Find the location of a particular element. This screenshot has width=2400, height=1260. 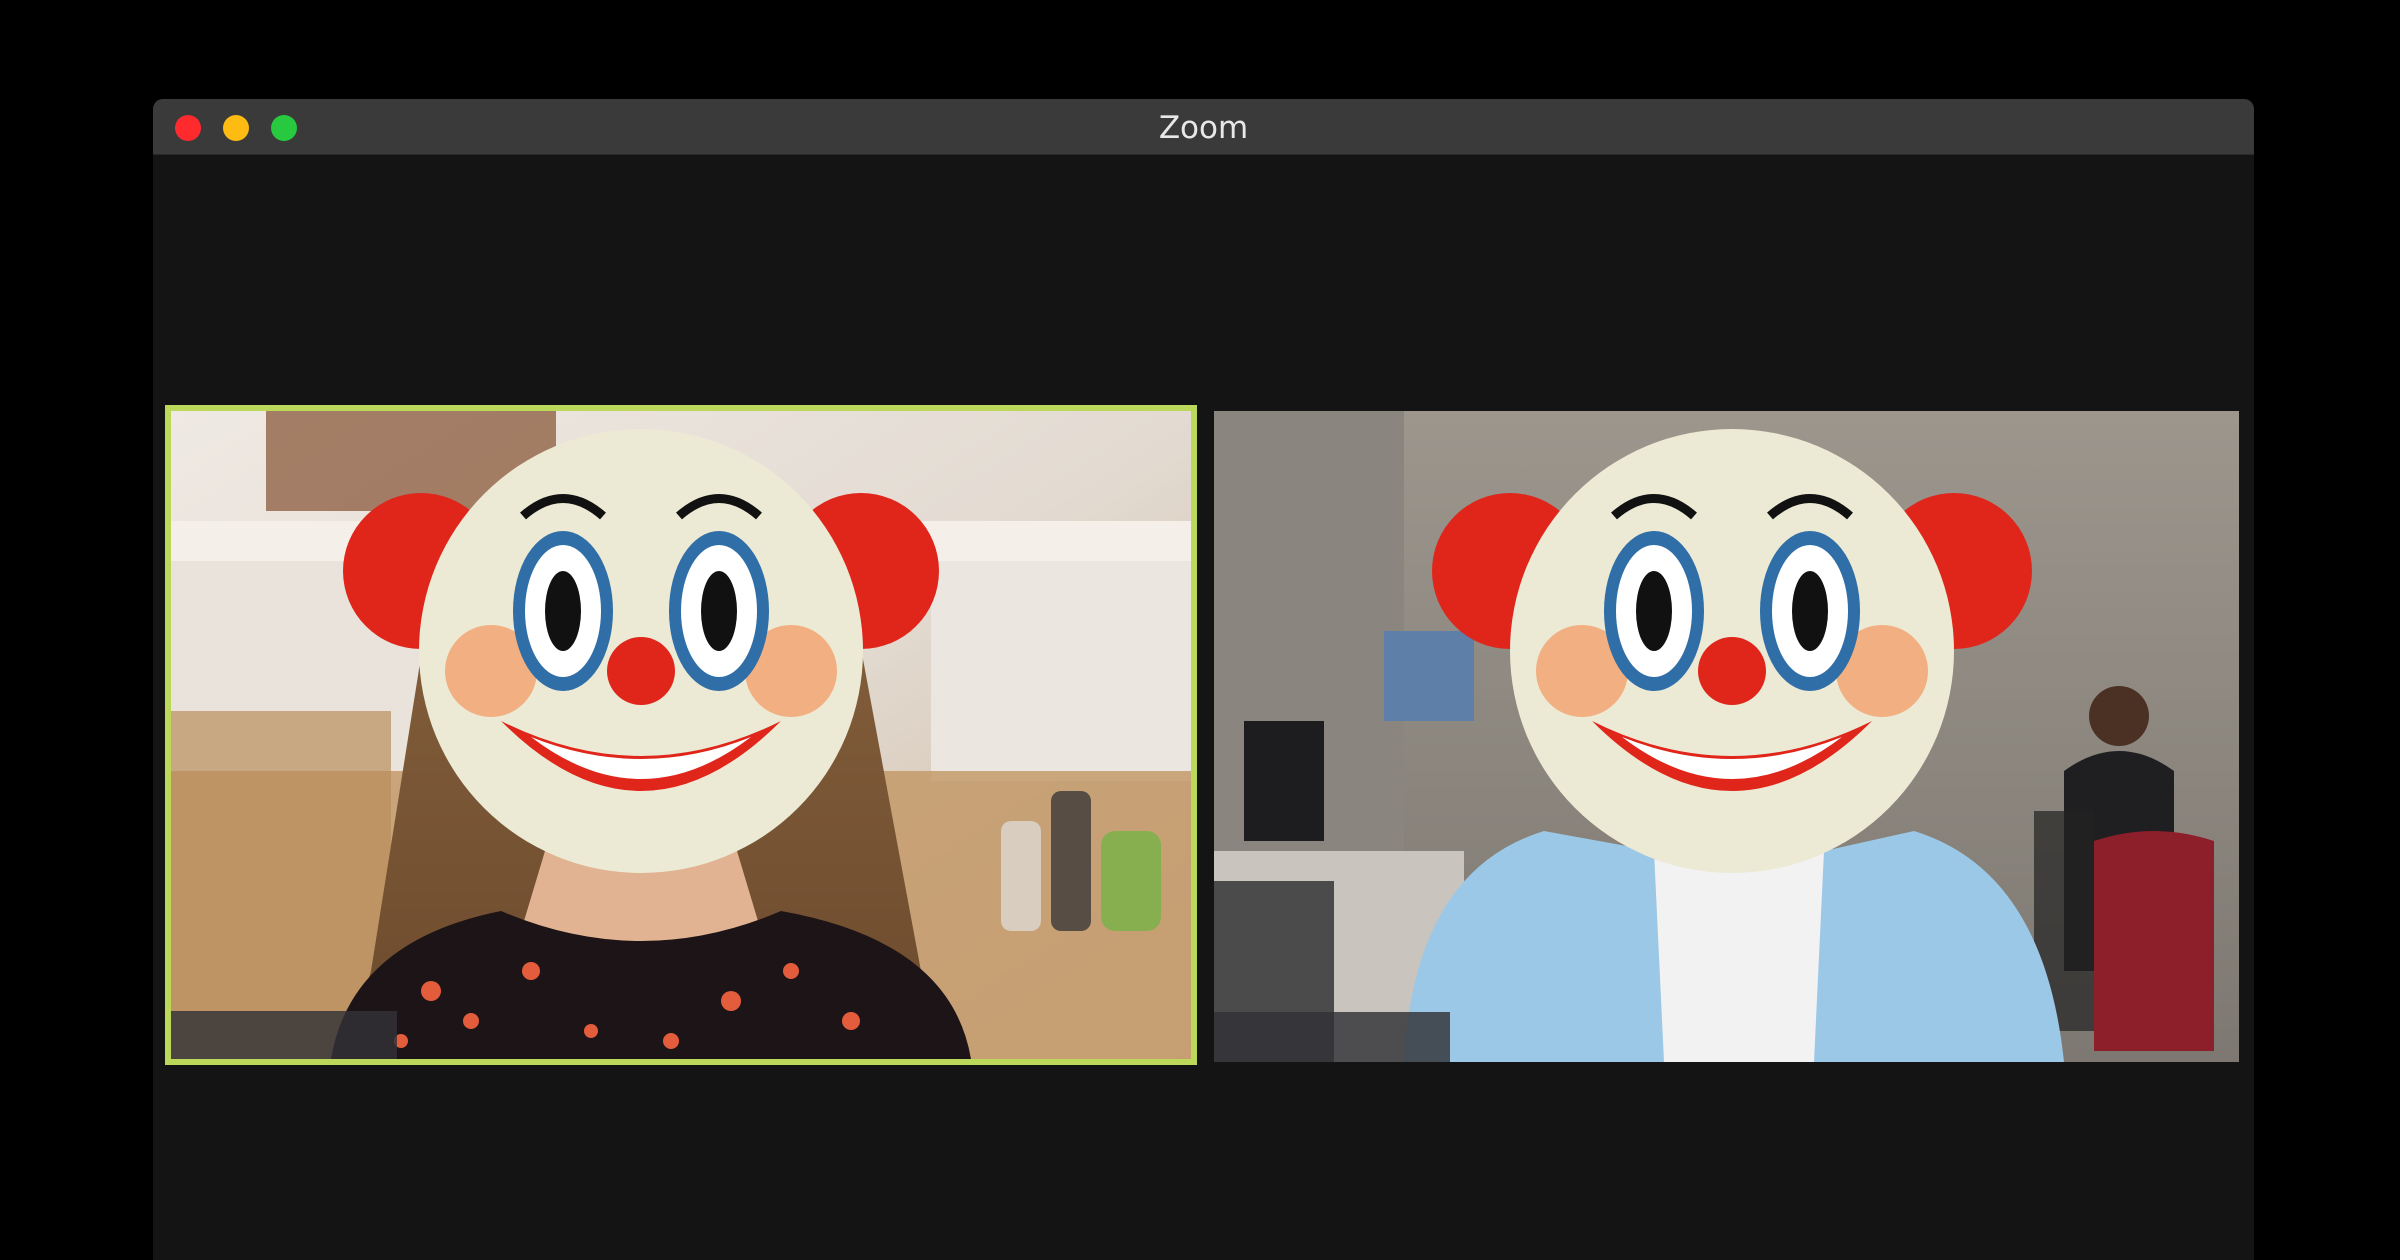

window-title: Zoom is located at coordinates (1203, 128).